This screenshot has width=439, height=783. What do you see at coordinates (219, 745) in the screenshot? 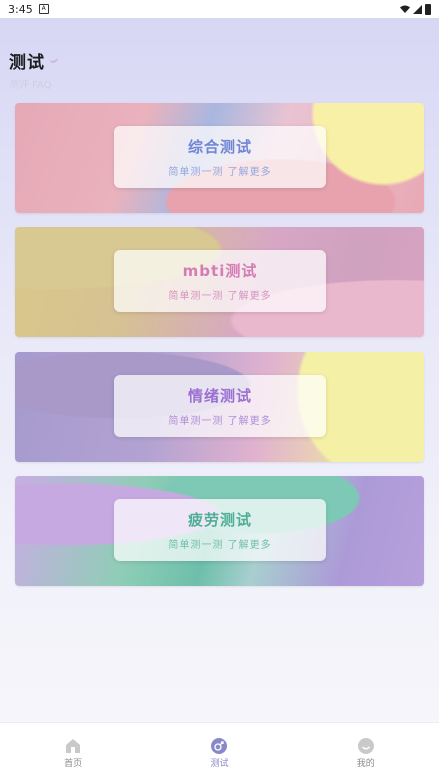
I see `test-icon` at bounding box center [219, 745].